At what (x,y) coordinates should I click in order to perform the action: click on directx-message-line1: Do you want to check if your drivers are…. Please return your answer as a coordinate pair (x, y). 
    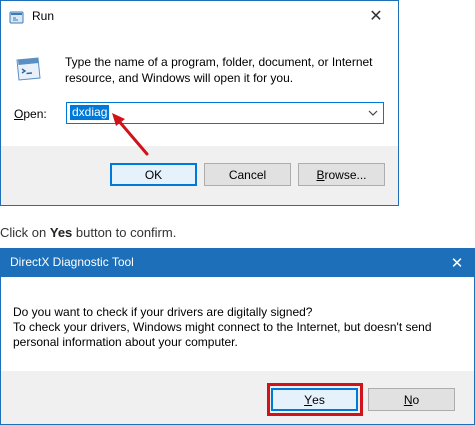
    Looking at the image, I should click on (163, 312).